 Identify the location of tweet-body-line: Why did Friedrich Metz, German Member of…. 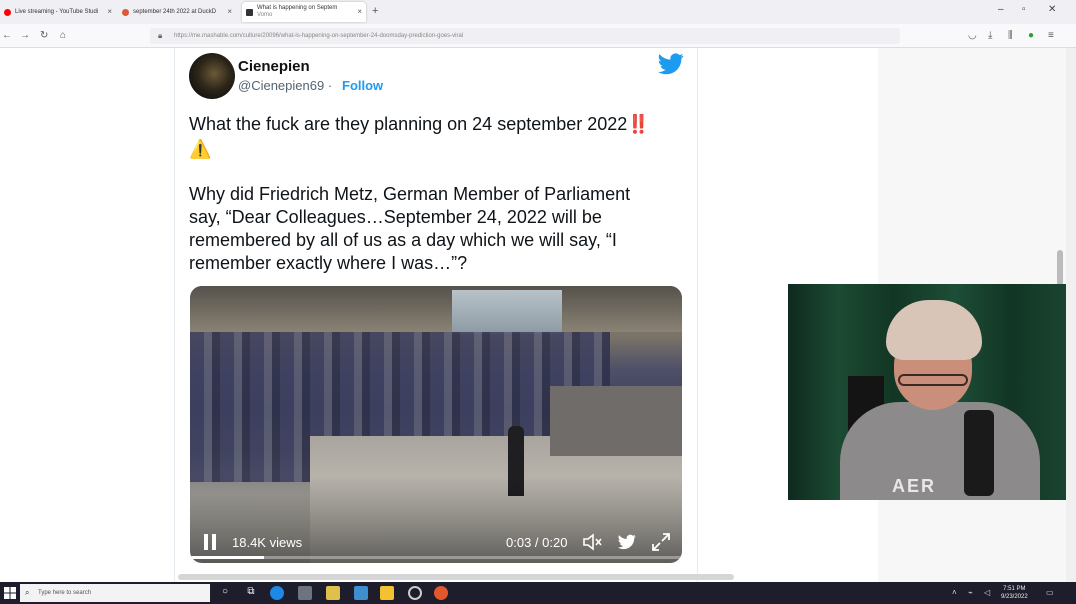
(410, 194).